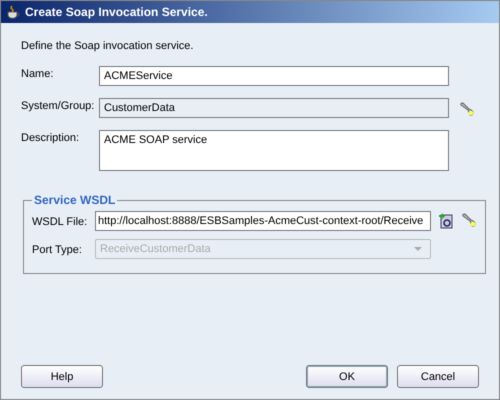 Image resolution: width=500 pixels, height=400 pixels. What do you see at coordinates (263, 221) in the screenshot?
I see `wsdl-file-field: http://localhost:8888/ESBSamples-AcmeCust-context-root/Receive` at bounding box center [263, 221].